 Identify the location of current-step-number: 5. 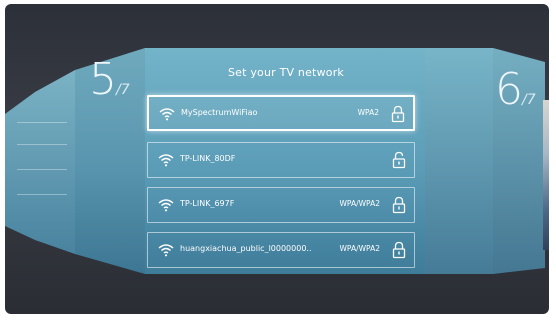
(103, 79).